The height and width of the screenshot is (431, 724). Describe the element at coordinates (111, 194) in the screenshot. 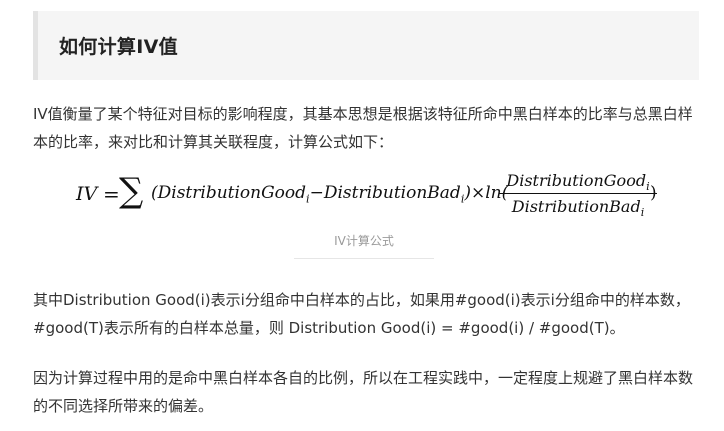

I see `formula-equals: =` at that location.